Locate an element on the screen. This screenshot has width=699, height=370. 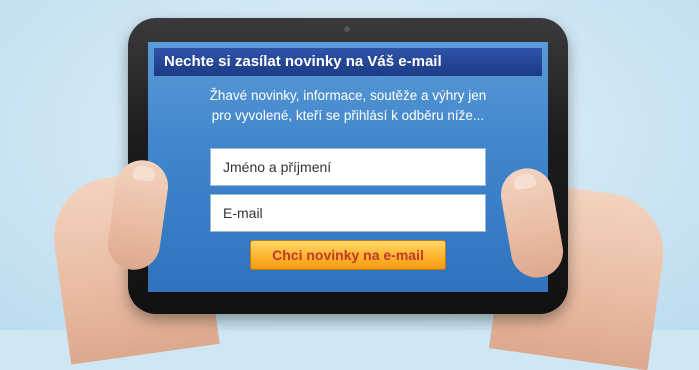
name-field is located at coordinates (348, 167).